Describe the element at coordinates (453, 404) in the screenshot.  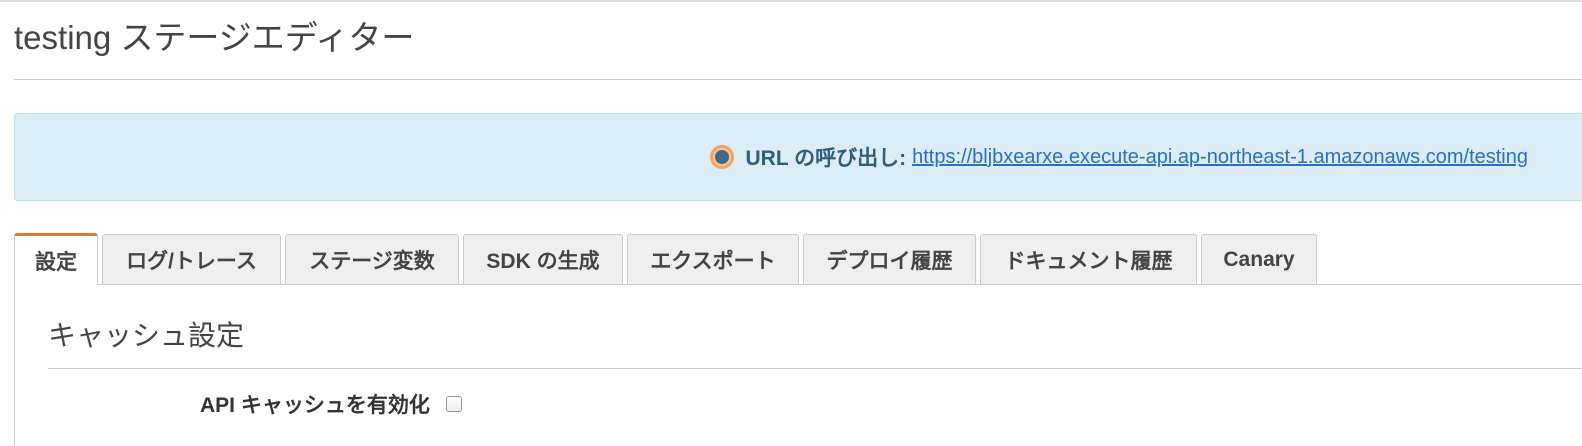
I see `enable-cache-checkbox` at that location.